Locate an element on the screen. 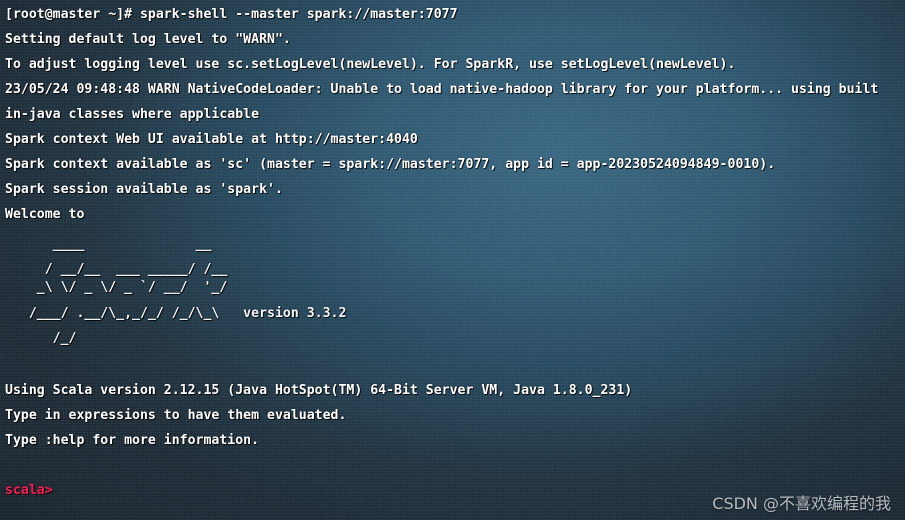 The width and height of the screenshot is (905, 520). output-line: Type :help for more information. is located at coordinates (132, 440).